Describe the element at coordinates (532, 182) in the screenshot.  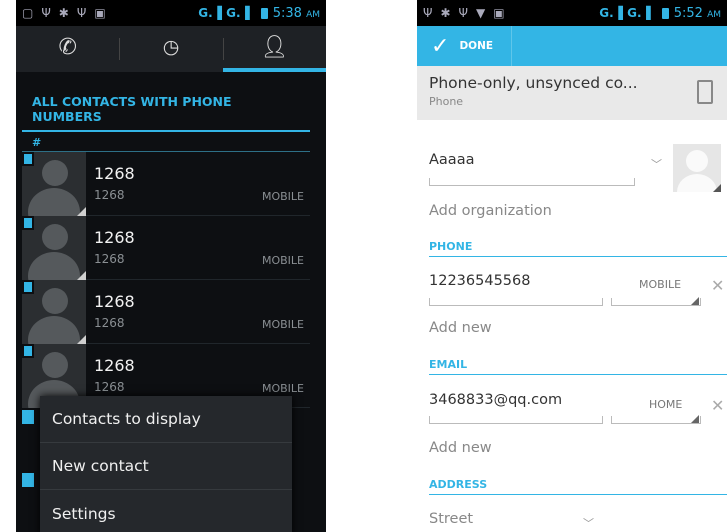
I see `name-underline` at that location.